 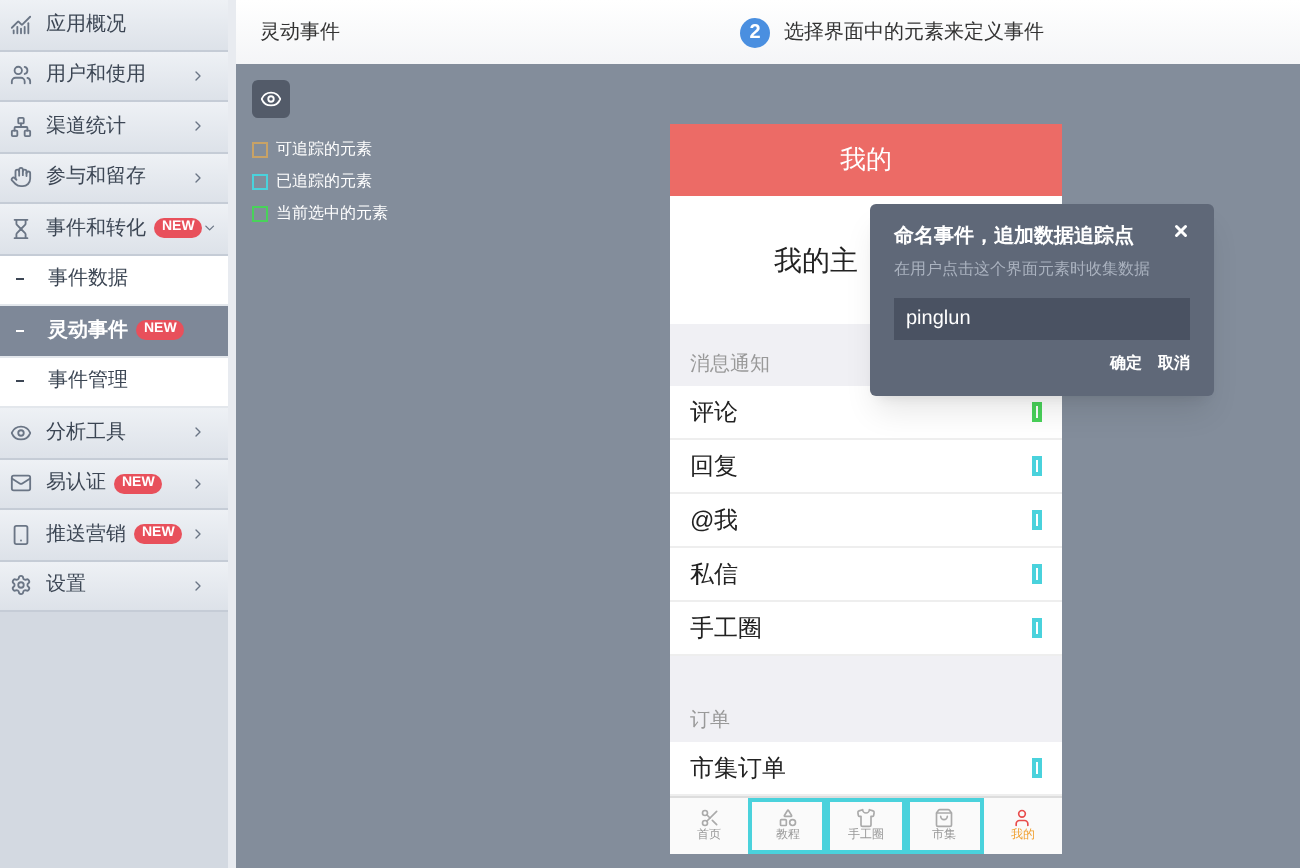 What do you see at coordinates (301, 33) in the screenshot?
I see `page-title: 灵动事件` at bounding box center [301, 33].